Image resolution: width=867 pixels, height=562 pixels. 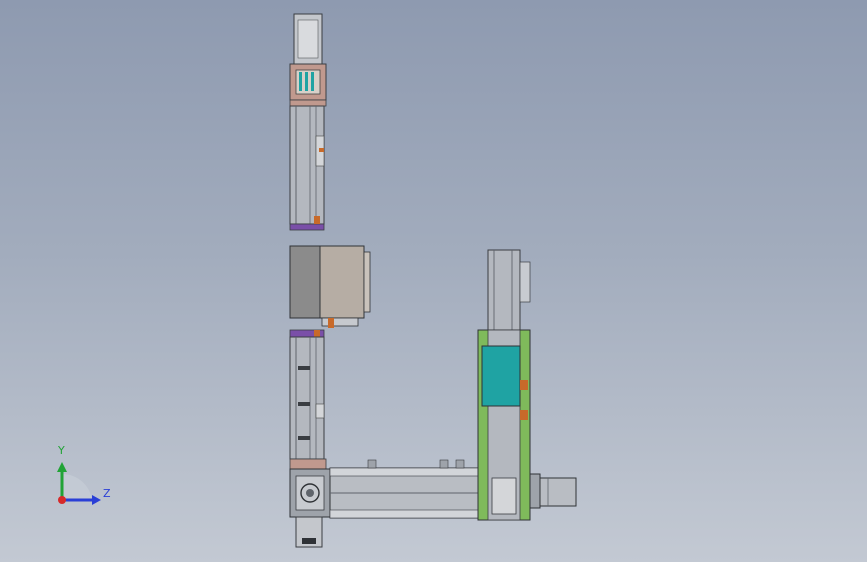 I want to click on bottom-drive-shaft, so click(x=310, y=493).